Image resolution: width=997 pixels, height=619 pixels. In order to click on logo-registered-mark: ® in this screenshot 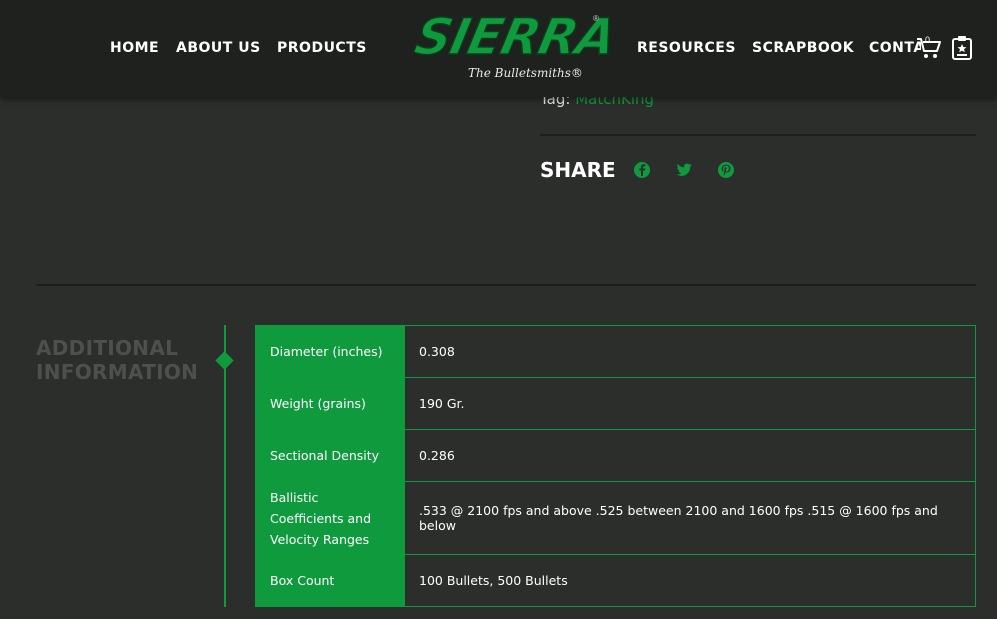, I will do `click(596, 18)`.